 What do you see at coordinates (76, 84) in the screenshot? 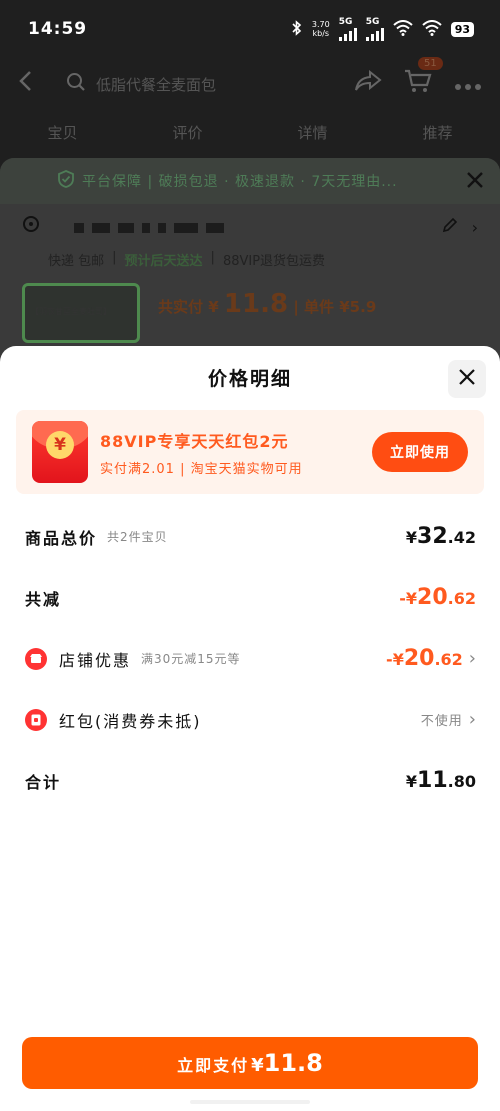
I see `search-icon` at bounding box center [76, 84].